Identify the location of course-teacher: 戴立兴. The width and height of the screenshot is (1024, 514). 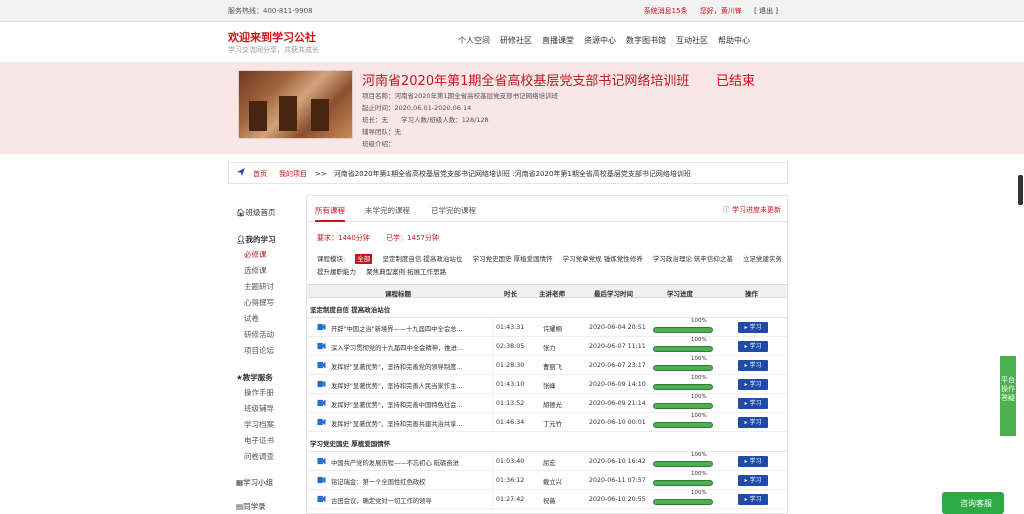
(552, 482).